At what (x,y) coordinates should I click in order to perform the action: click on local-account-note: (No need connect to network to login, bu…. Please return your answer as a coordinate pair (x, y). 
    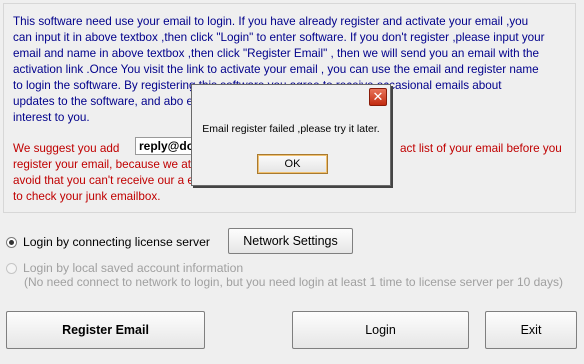
    Looking at the image, I should click on (293, 282).